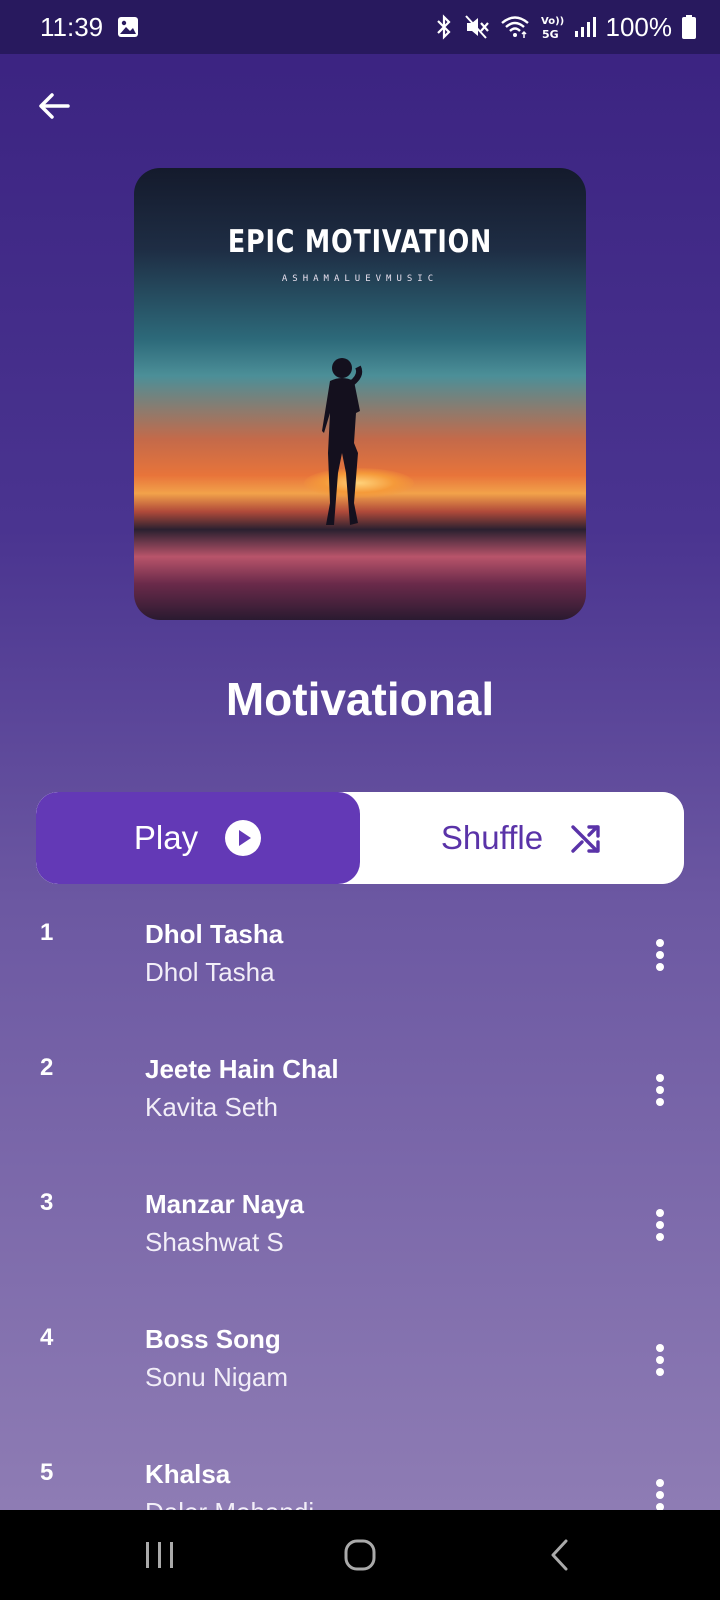 Image resolution: width=720 pixels, height=1600 pixels. I want to click on system-nav-bar, so click(360, 1555).